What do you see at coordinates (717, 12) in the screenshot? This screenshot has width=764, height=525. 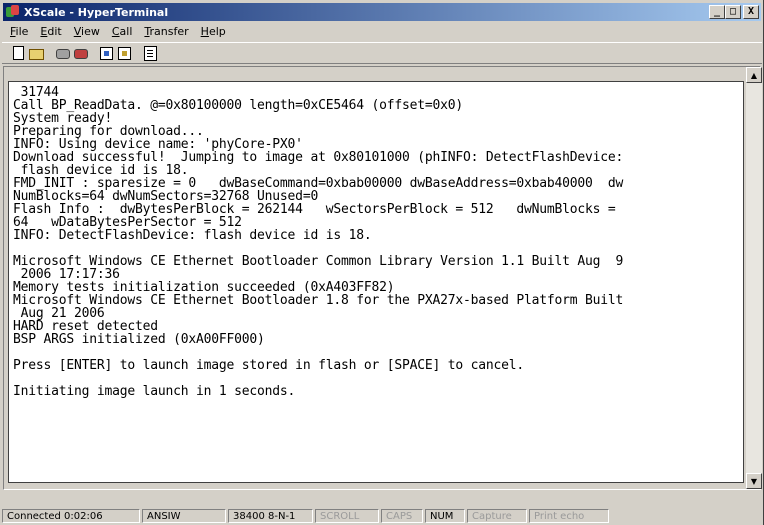 I see `minimize-button: _` at bounding box center [717, 12].